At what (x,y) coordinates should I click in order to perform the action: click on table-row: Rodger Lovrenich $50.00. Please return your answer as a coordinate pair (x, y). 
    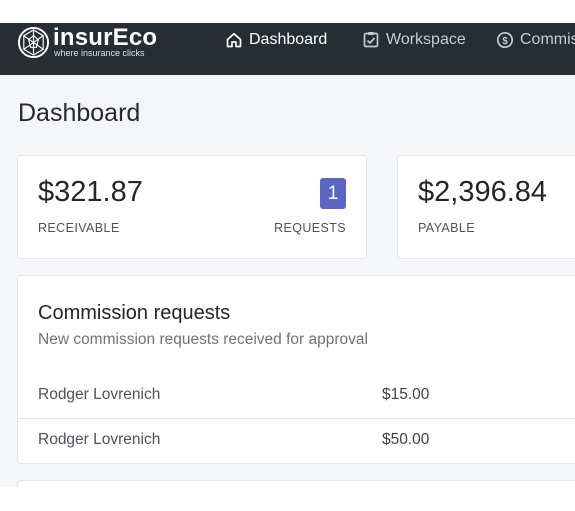
    Looking at the image, I should click on (296, 440).